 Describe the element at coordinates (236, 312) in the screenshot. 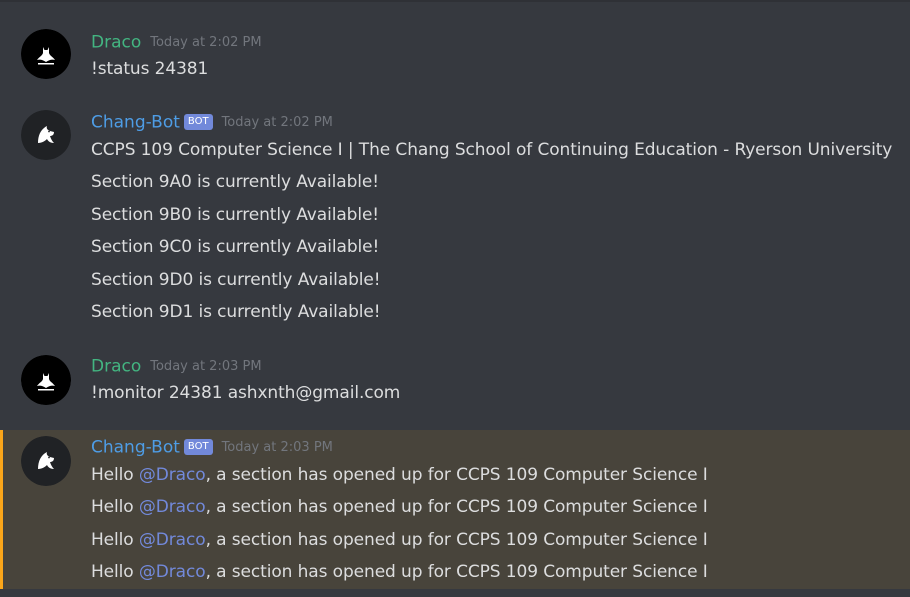

I see `message-text: Section 9D1 is currently Available!` at that location.